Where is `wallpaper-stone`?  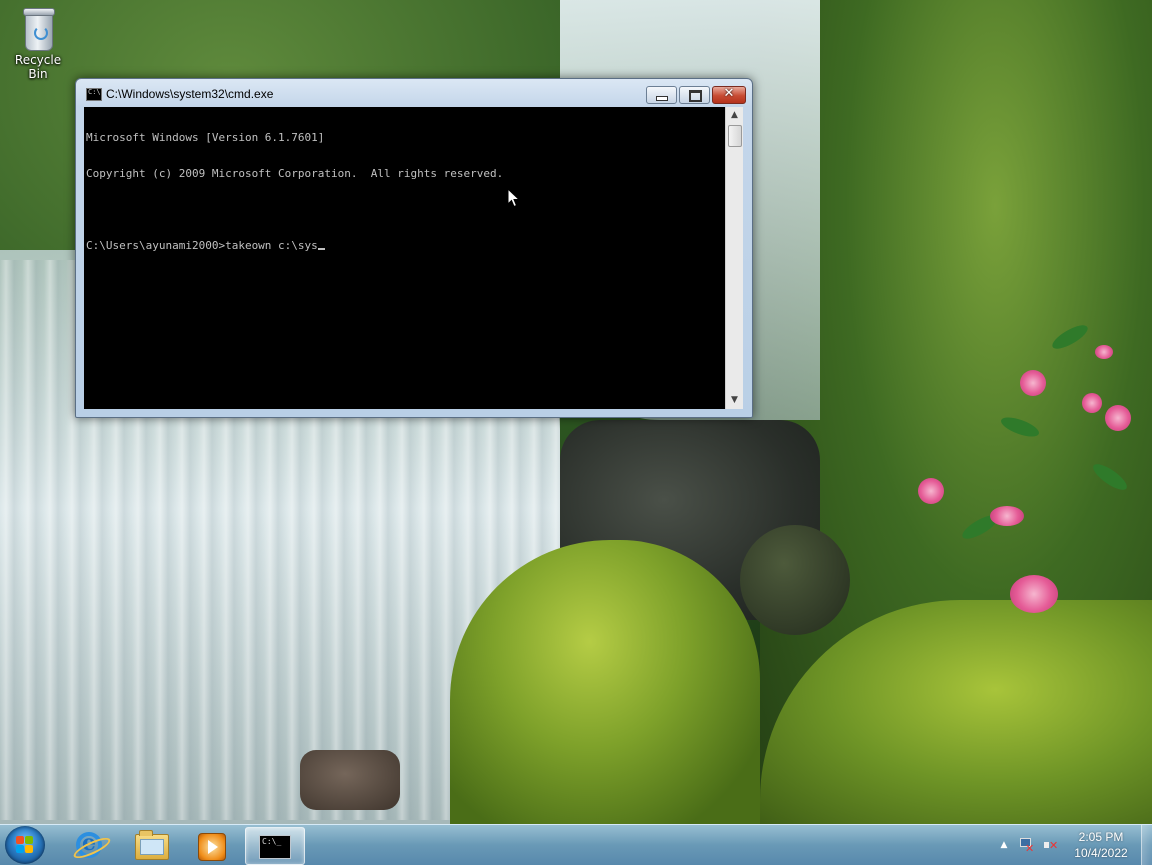 wallpaper-stone is located at coordinates (350, 780).